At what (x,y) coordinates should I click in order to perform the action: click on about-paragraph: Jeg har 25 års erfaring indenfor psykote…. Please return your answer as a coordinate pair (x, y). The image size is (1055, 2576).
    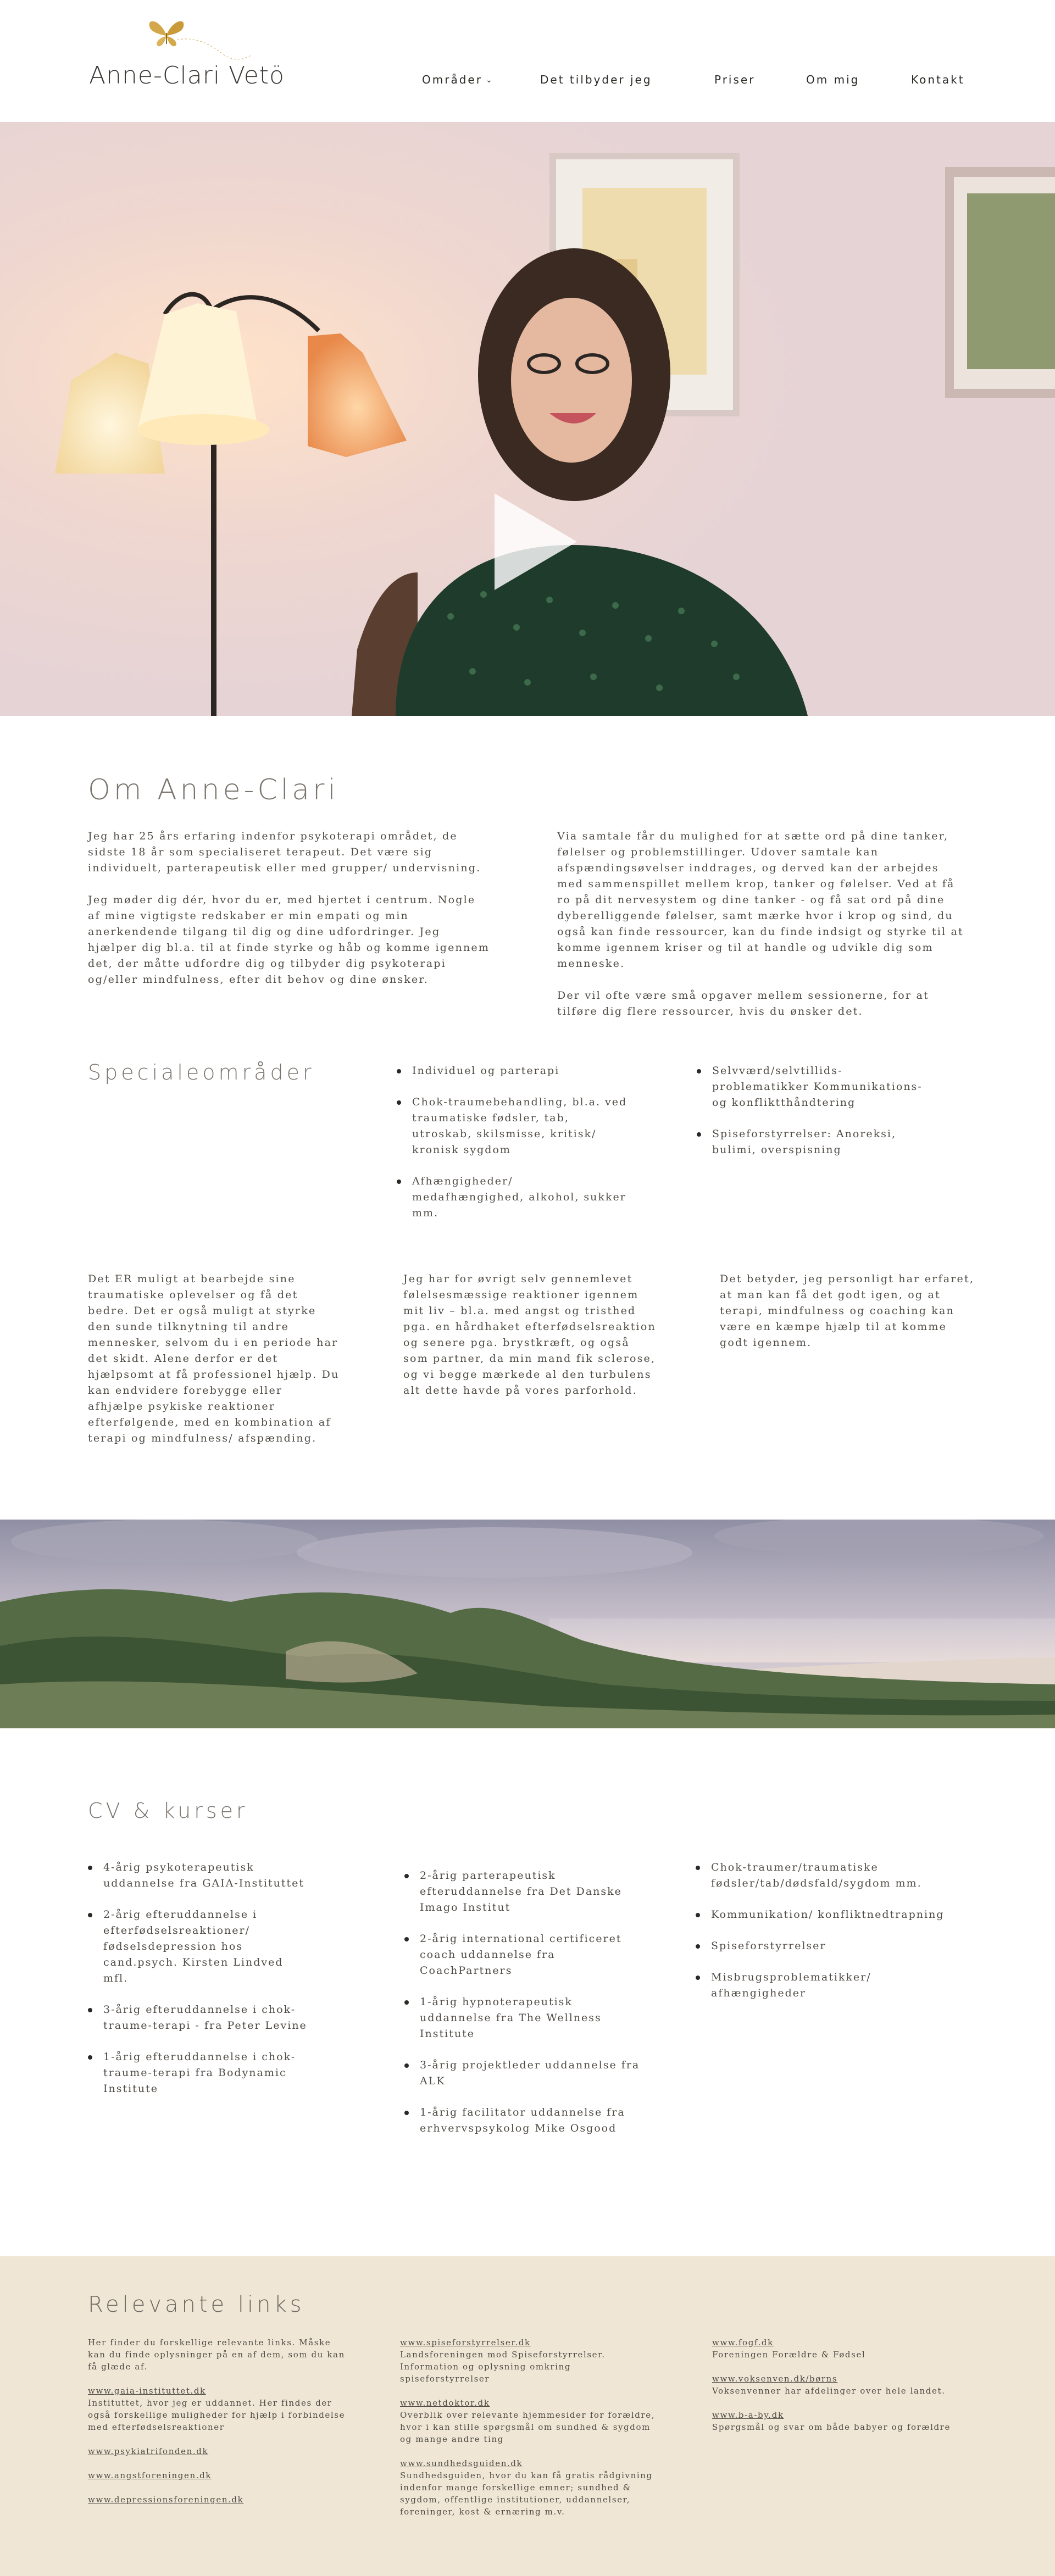
    Looking at the image, I should click on (284, 852).